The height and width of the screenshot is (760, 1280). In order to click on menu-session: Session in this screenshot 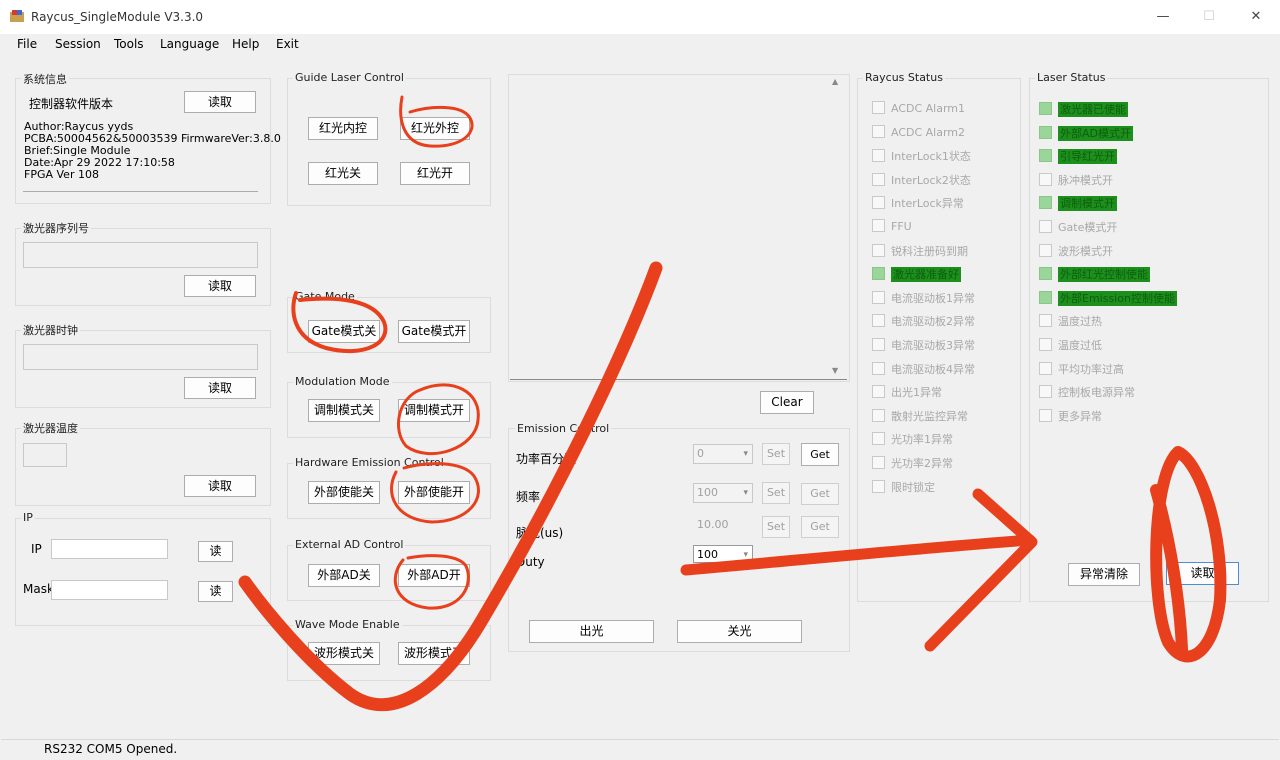, I will do `click(78, 44)`.